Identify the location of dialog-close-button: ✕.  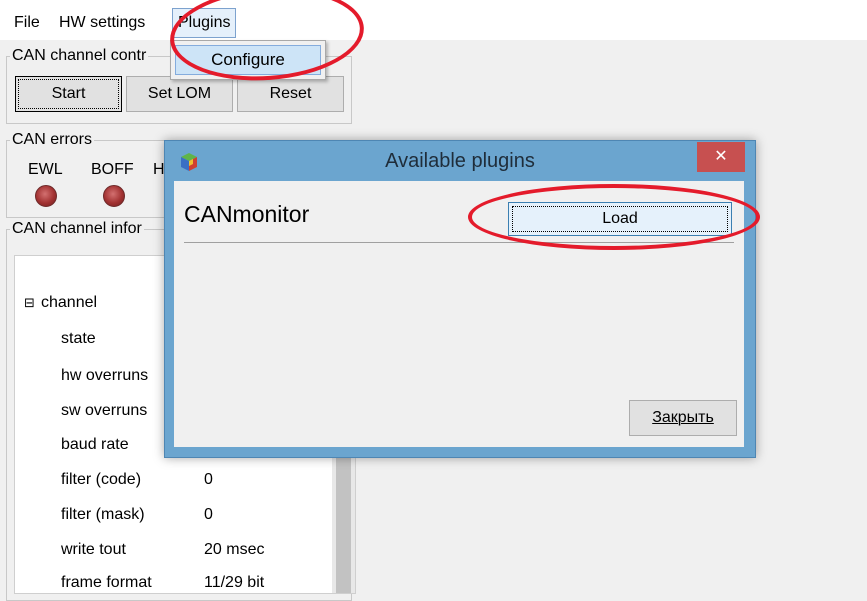
(721, 157).